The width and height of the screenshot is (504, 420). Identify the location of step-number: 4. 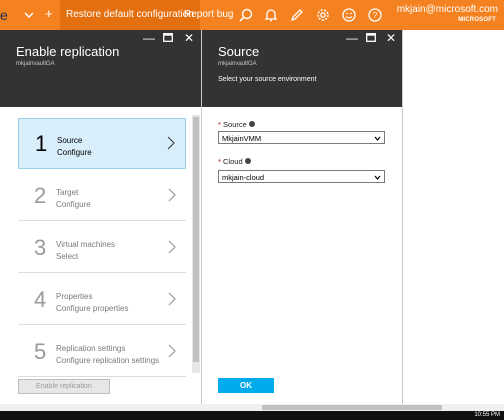
(40, 299).